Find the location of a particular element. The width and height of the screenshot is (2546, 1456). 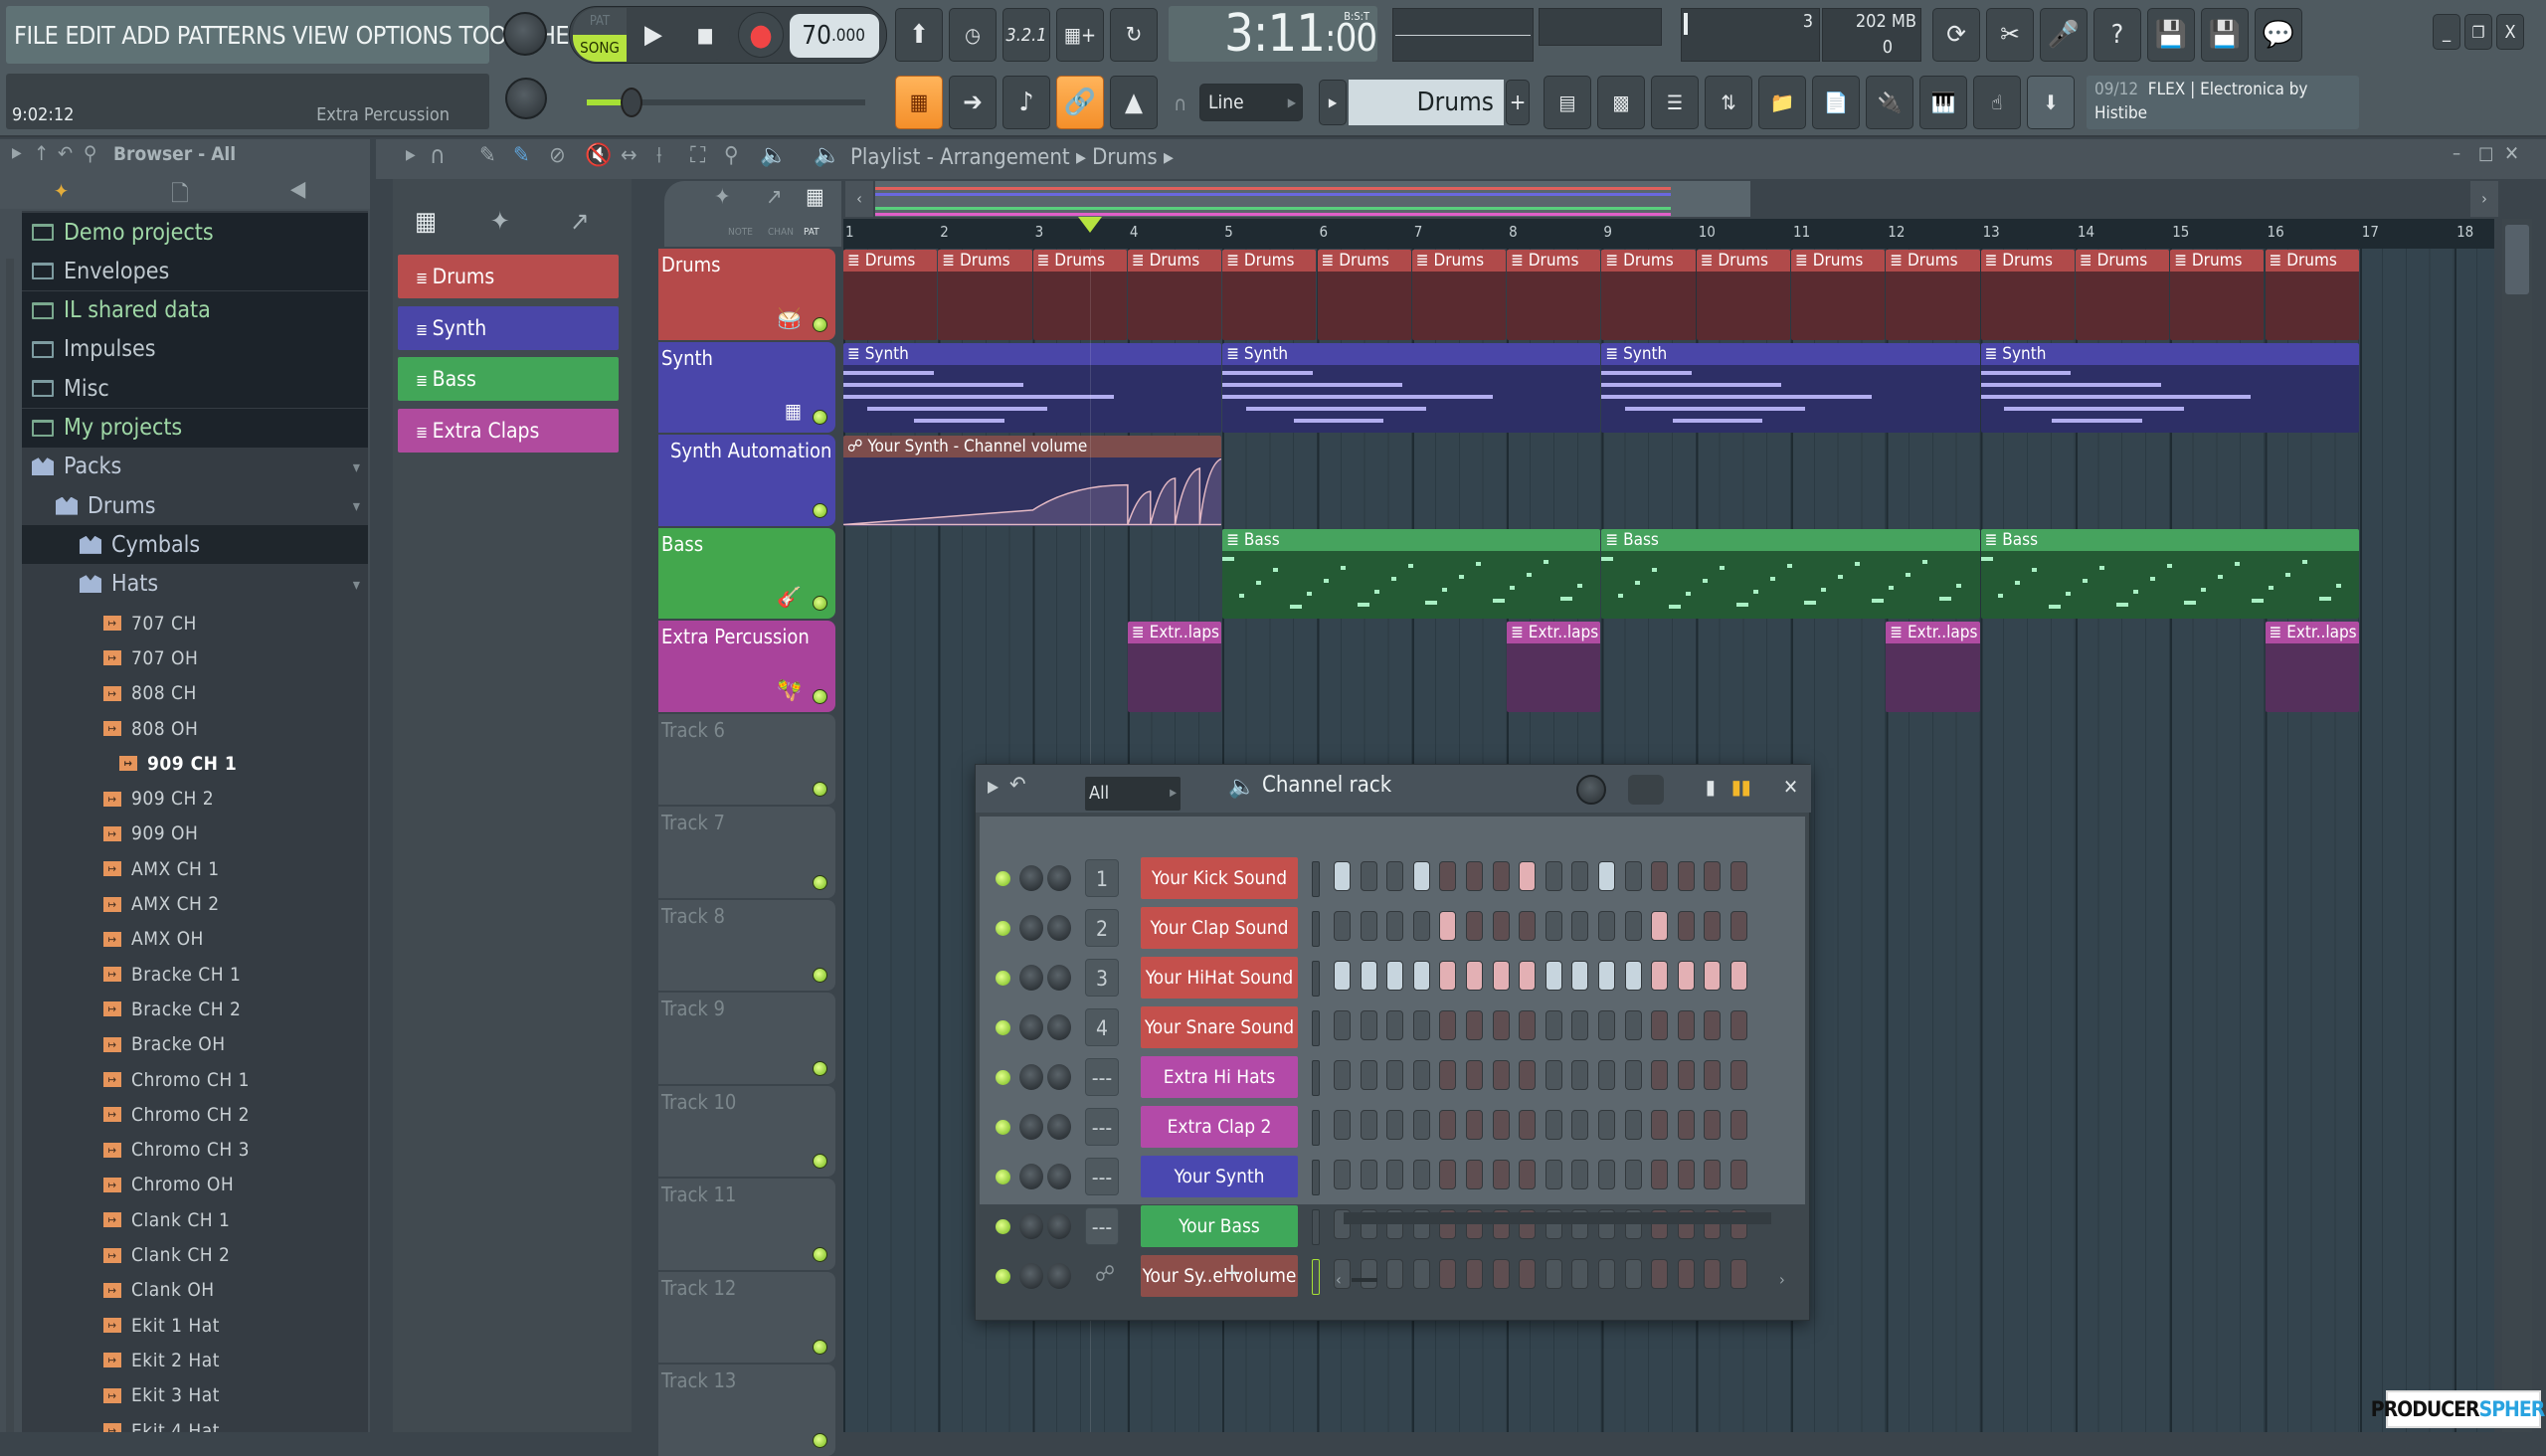

master-slider is located at coordinates (726, 102).